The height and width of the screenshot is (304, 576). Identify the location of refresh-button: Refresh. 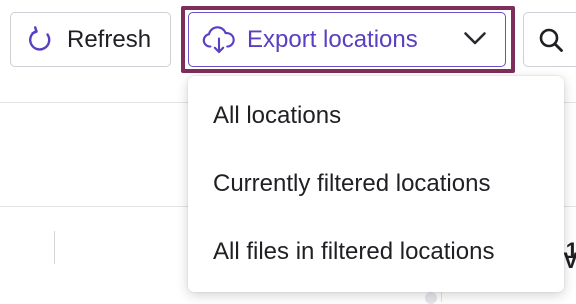
(90, 39).